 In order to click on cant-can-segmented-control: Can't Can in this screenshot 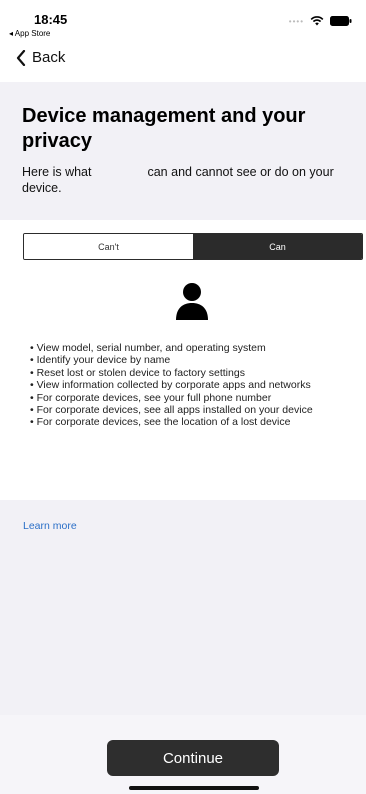, I will do `click(193, 246)`.